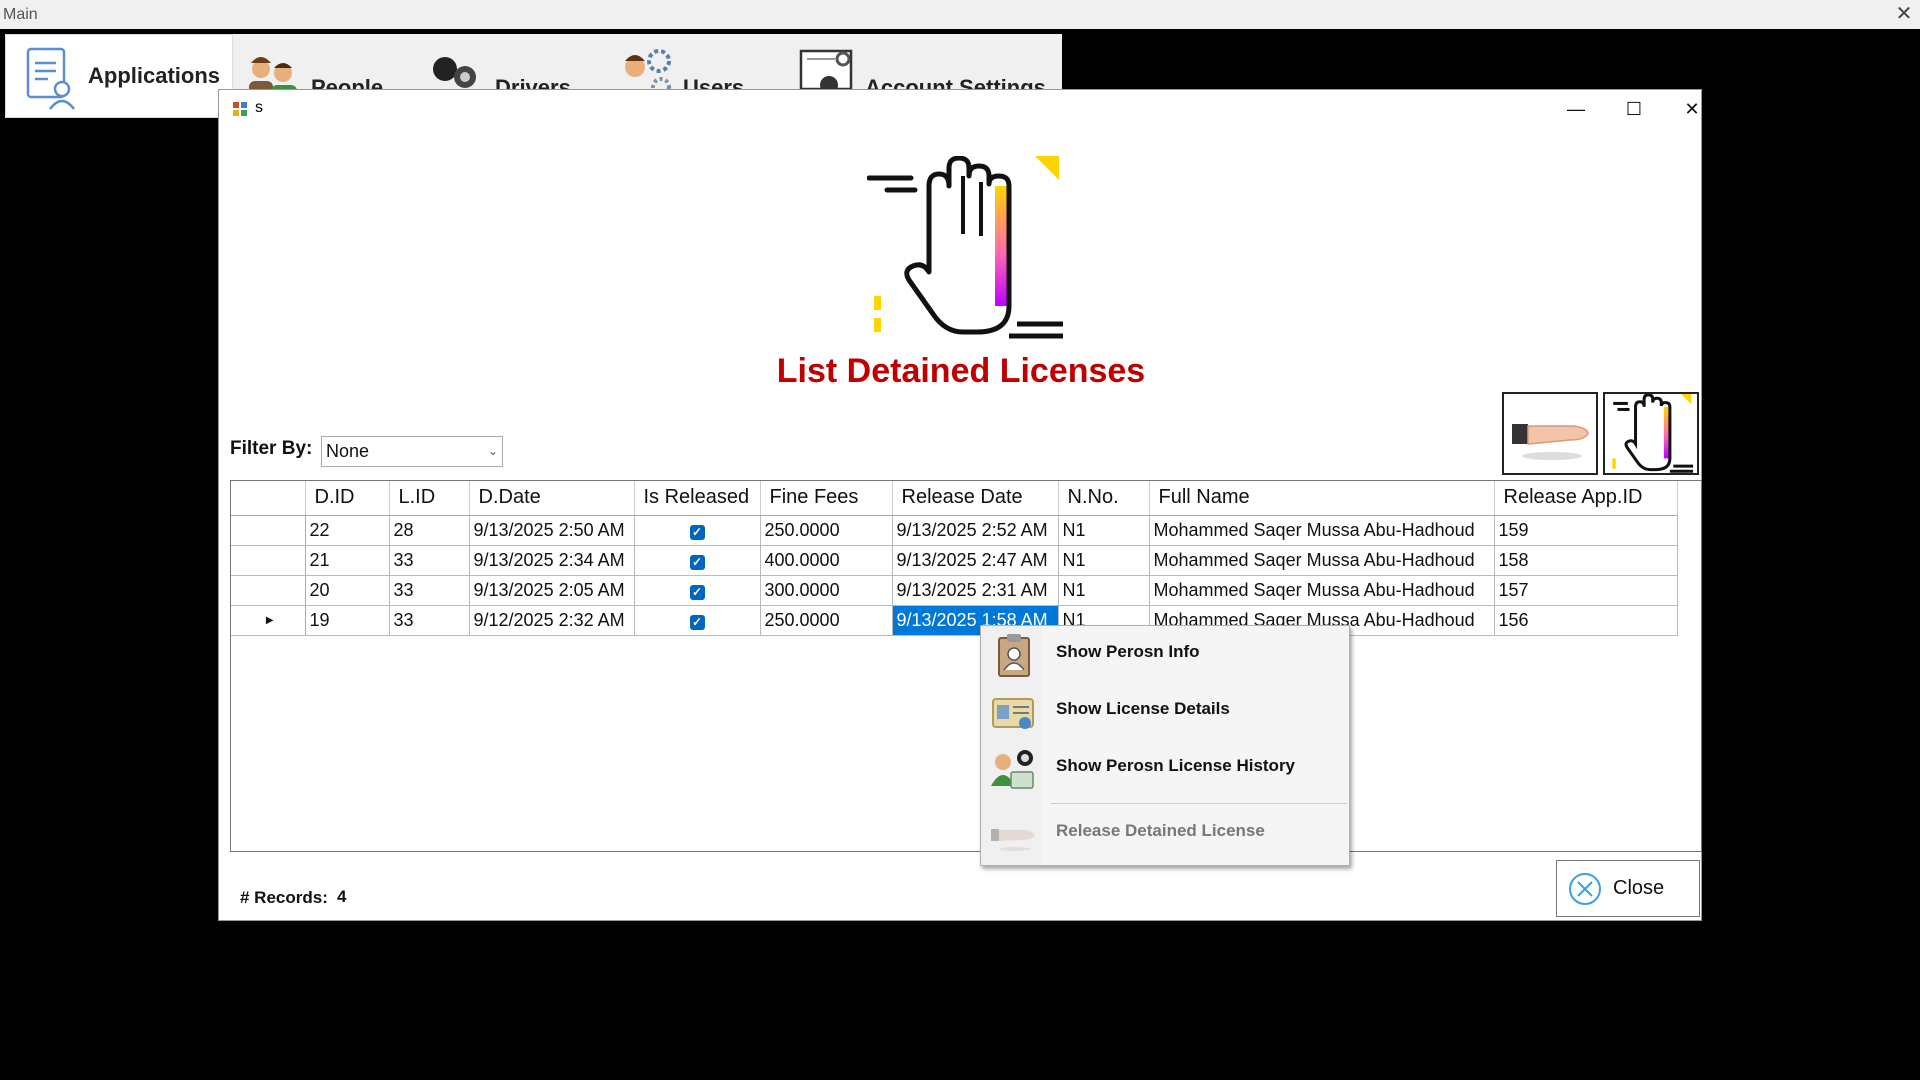 Image resolution: width=1920 pixels, height=1080 pixels. Describe the element at coordinates (975, 560) in the screenshot. I see `cell-release-date: 9/13/2025 2:47 AM` at that location.